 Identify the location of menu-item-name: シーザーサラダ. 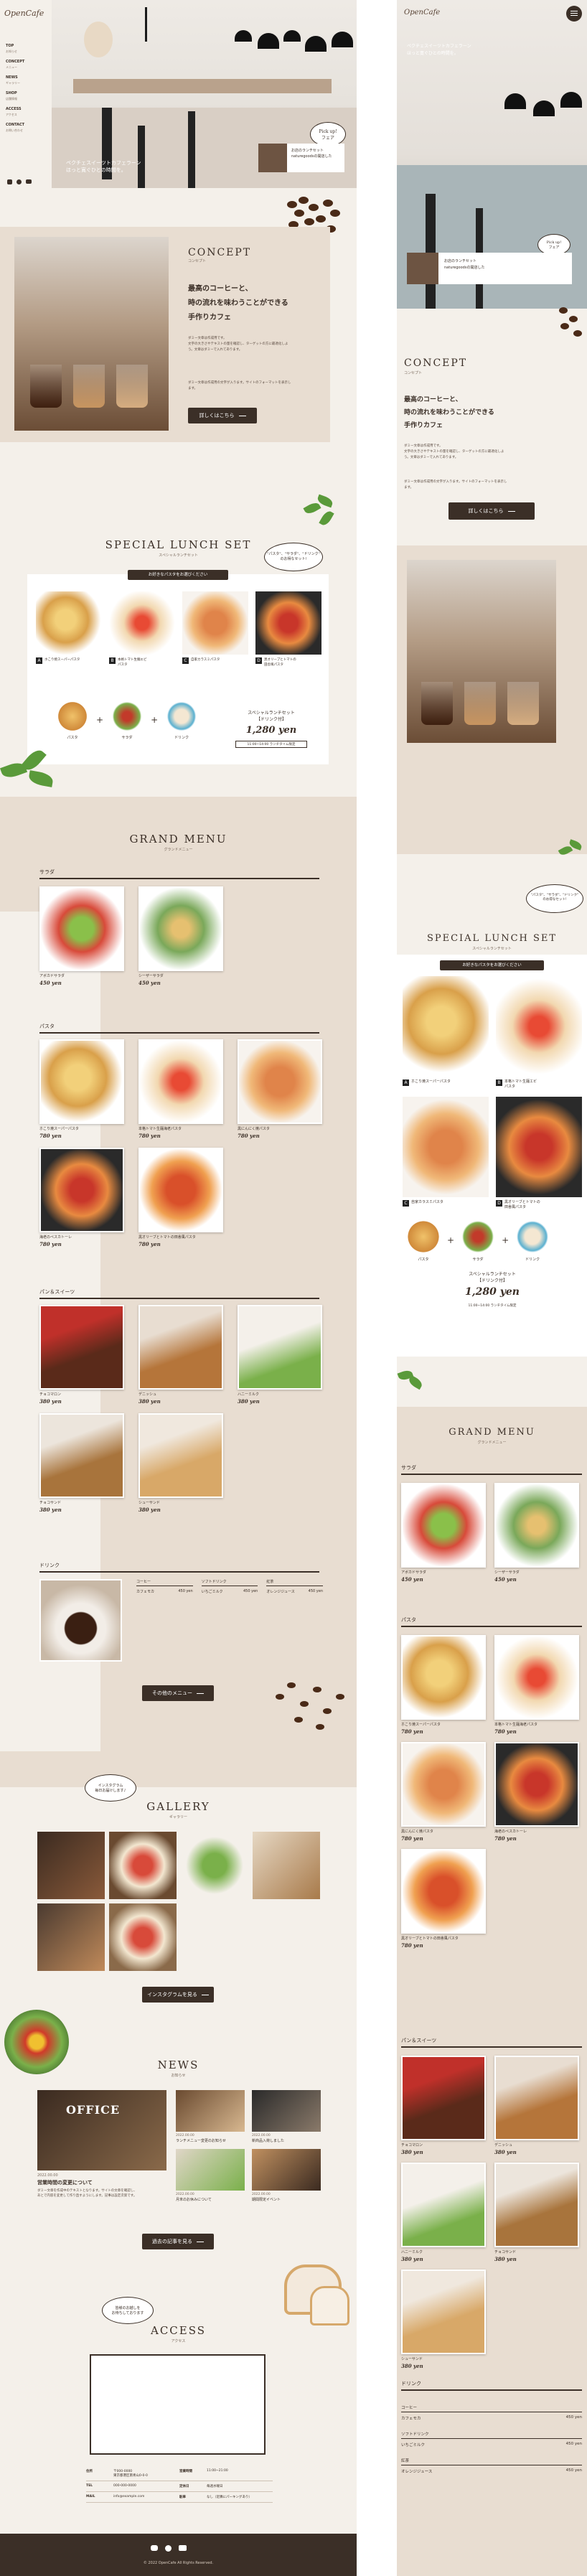
(507, 1573).